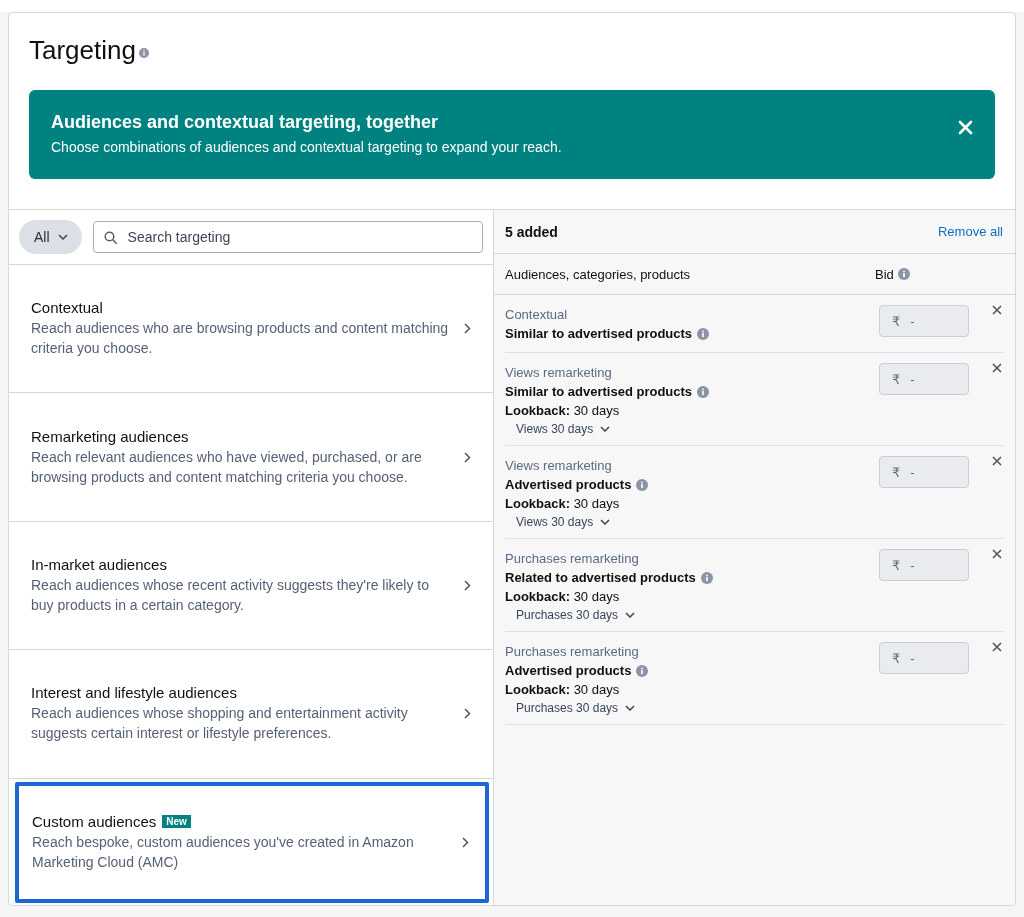  I want to click on category-title: In-market audiences, so click(99, 564).